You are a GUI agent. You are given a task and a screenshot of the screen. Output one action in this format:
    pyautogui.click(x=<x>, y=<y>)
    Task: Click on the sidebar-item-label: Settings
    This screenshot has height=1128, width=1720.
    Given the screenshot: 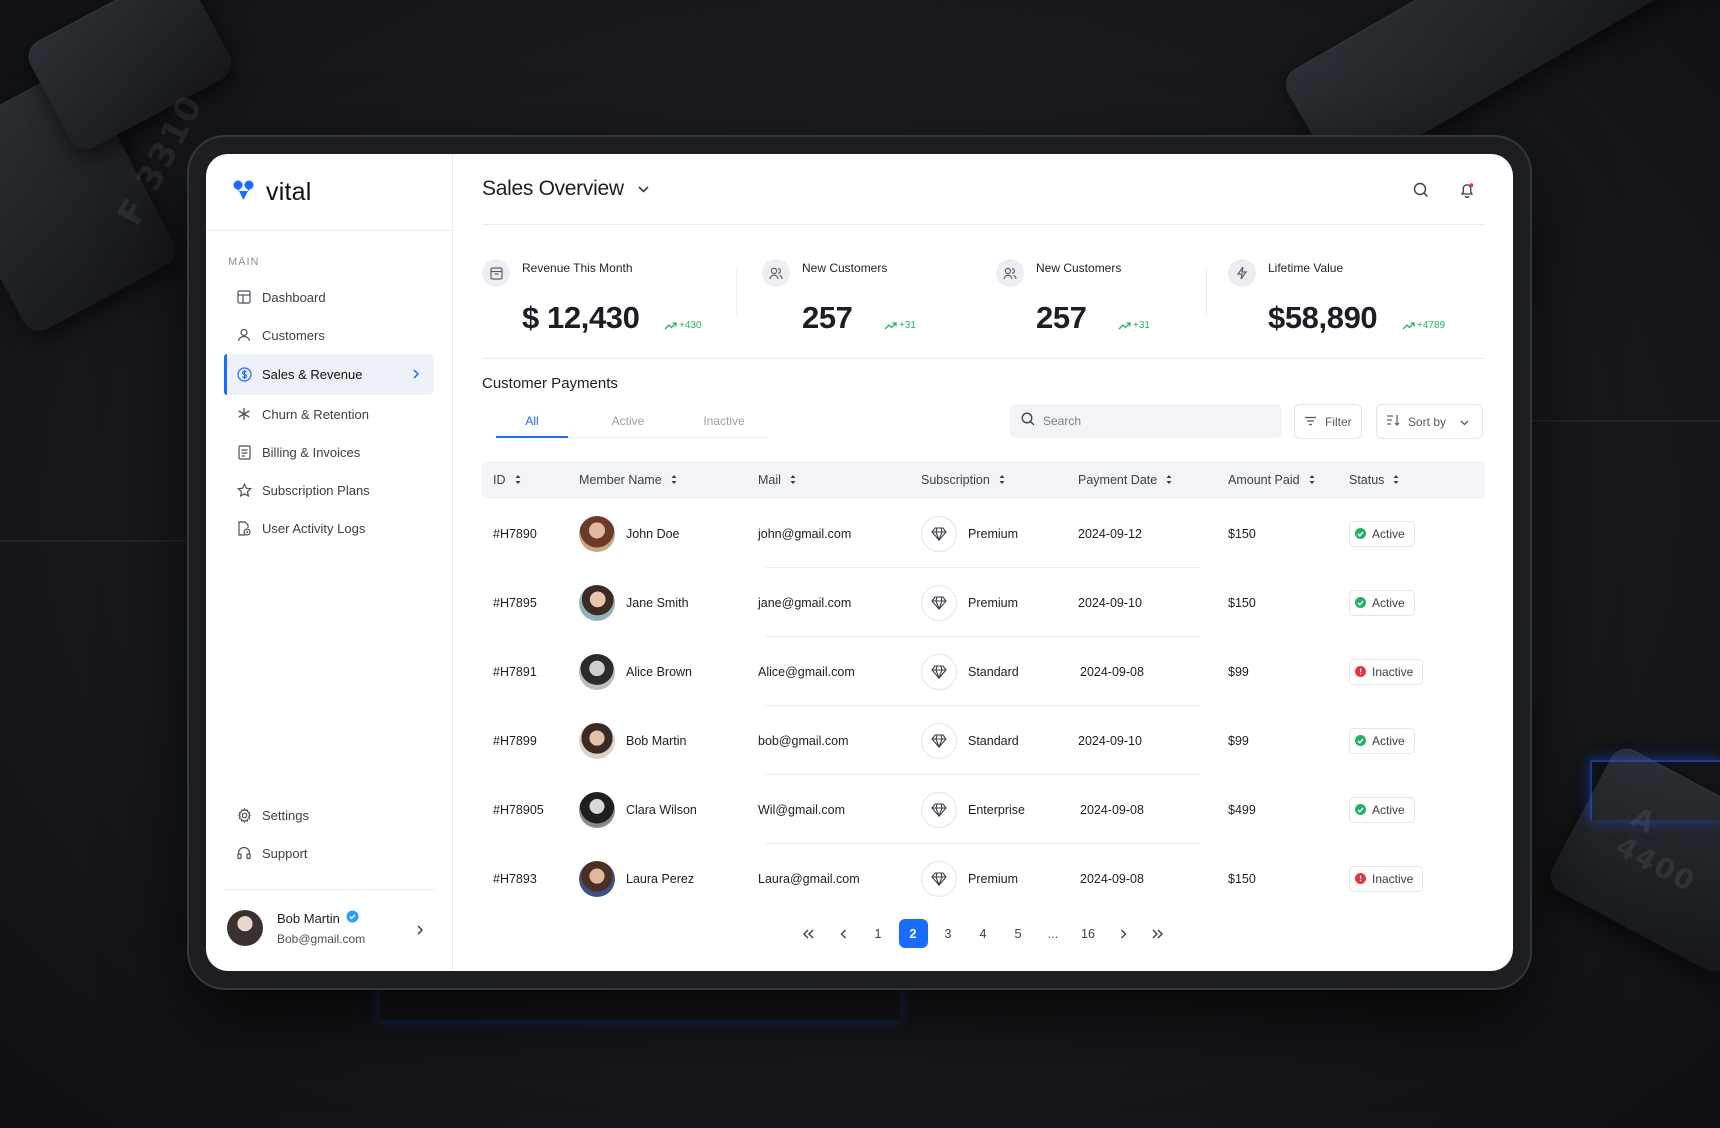 What is the action you would take?
    pyautogui.click(x=285, y=815)
    